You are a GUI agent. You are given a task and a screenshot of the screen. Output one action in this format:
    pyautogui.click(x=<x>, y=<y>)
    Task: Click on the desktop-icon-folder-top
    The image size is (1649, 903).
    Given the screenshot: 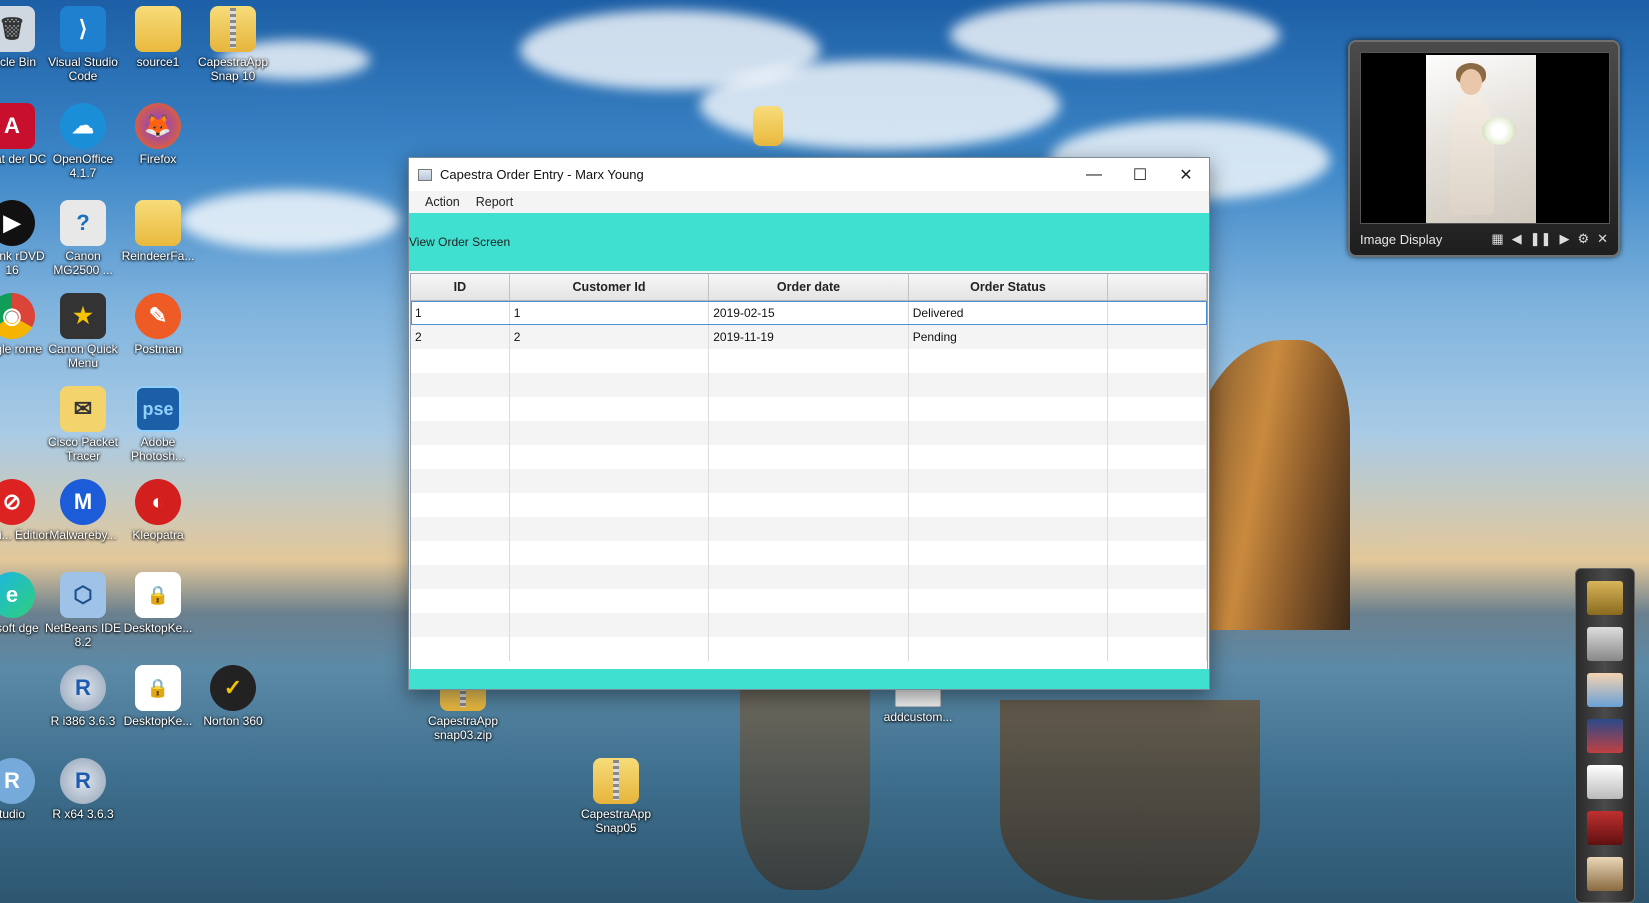 What is the action you would take?
    pyautogui.click(x=768, y=127)
    